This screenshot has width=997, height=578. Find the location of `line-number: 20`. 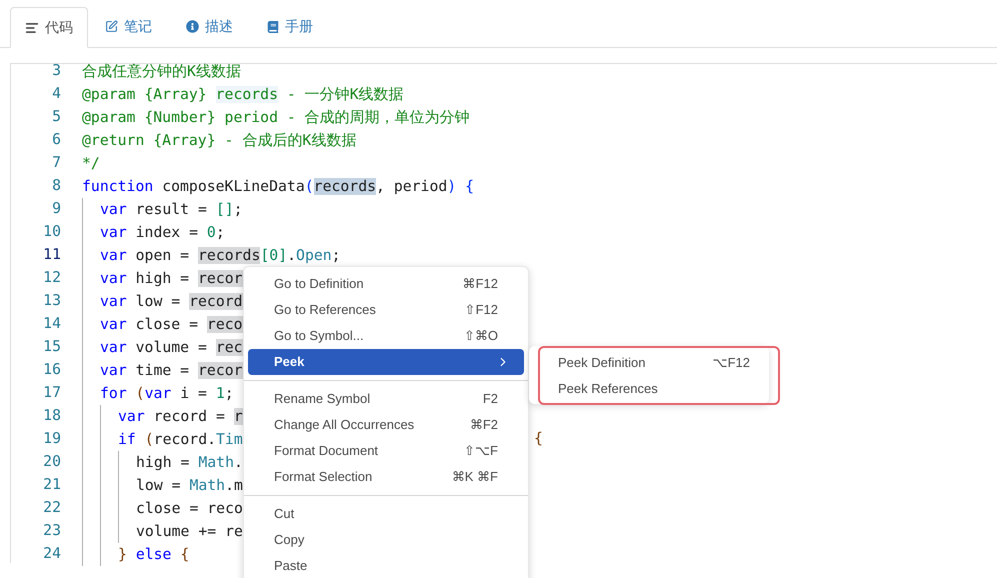

line-number: 20 is located at coordinates (51, 462).